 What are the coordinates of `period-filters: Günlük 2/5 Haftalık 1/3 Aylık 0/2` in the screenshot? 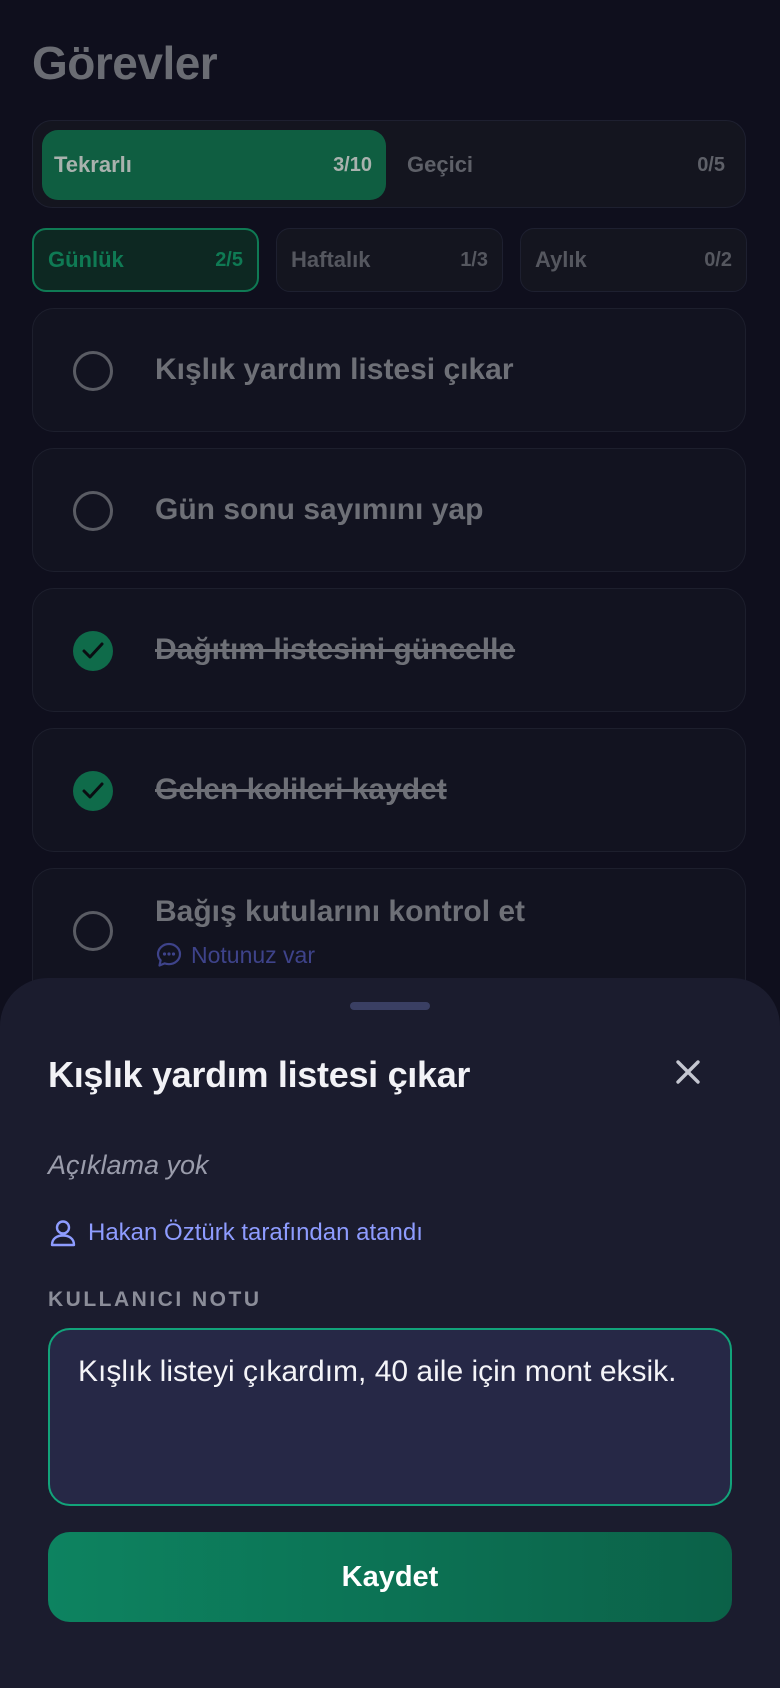 It's located at (389, 260).